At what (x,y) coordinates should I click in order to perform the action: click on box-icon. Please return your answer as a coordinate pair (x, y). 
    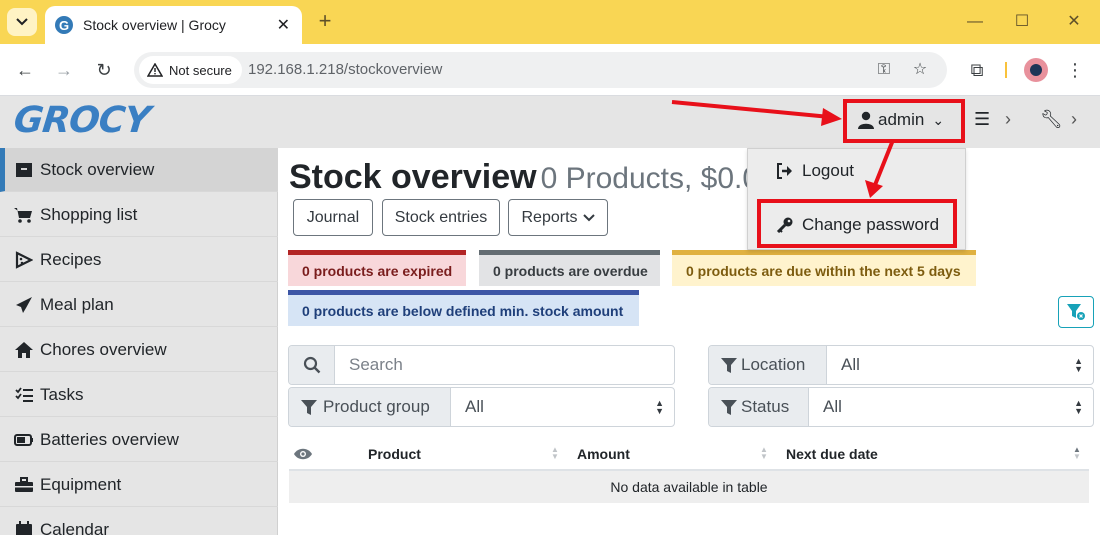
    Looking at the image, I should click on (24, 170).